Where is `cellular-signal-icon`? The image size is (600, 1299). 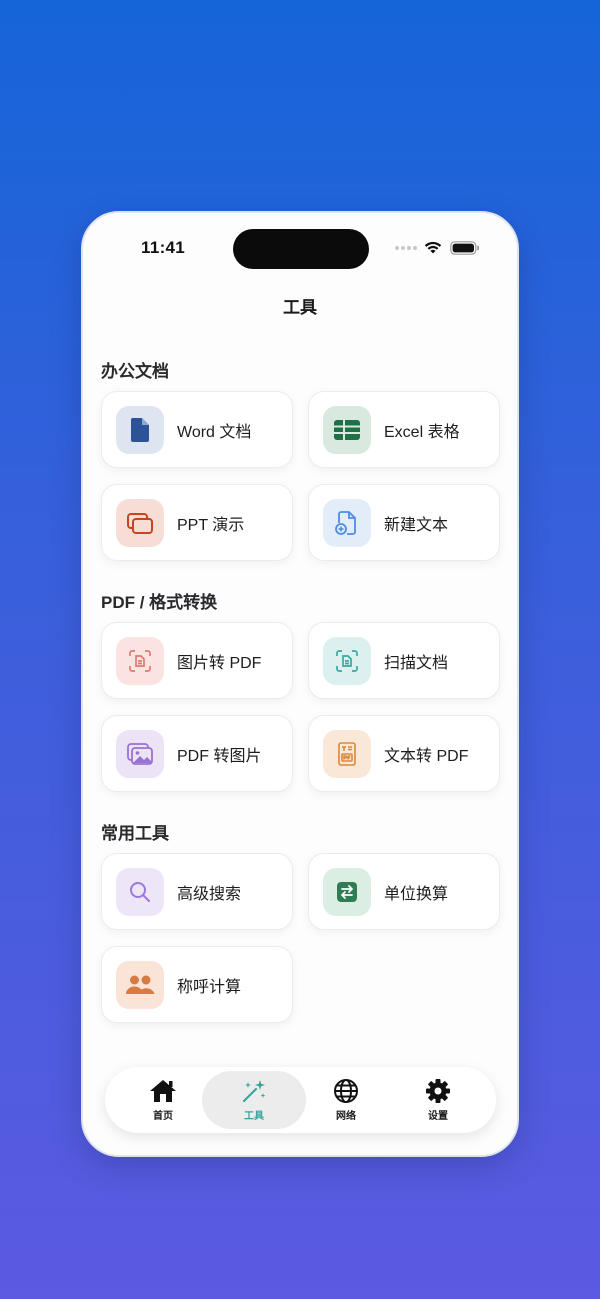 cellular-signal-icon is located at coordinates (406, 248).